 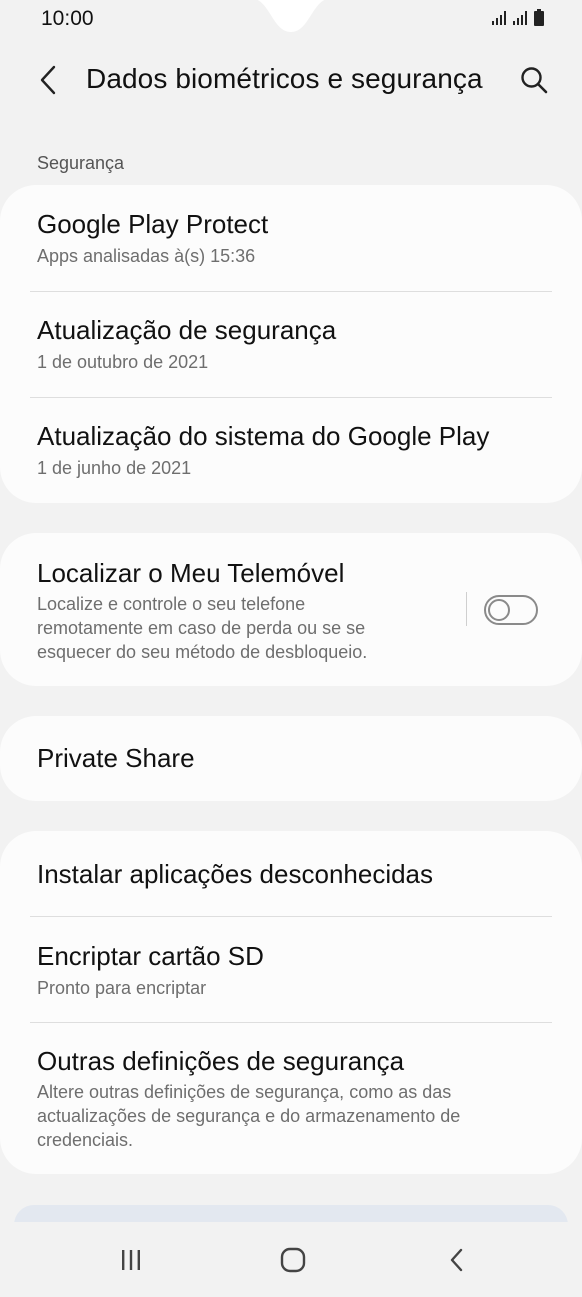 I want to click on home-icon, so click(x=293, y=1260).